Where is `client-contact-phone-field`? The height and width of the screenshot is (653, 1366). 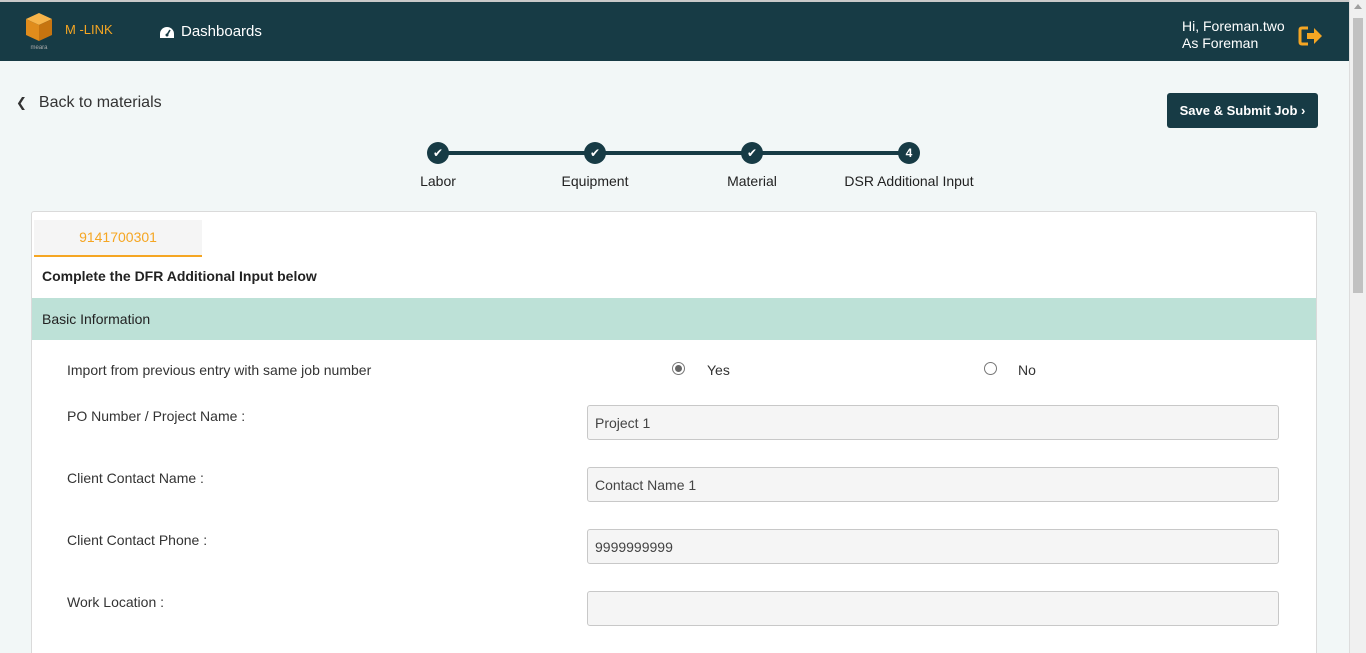 client-contact-phone-field is located at coordinates (933, 546).